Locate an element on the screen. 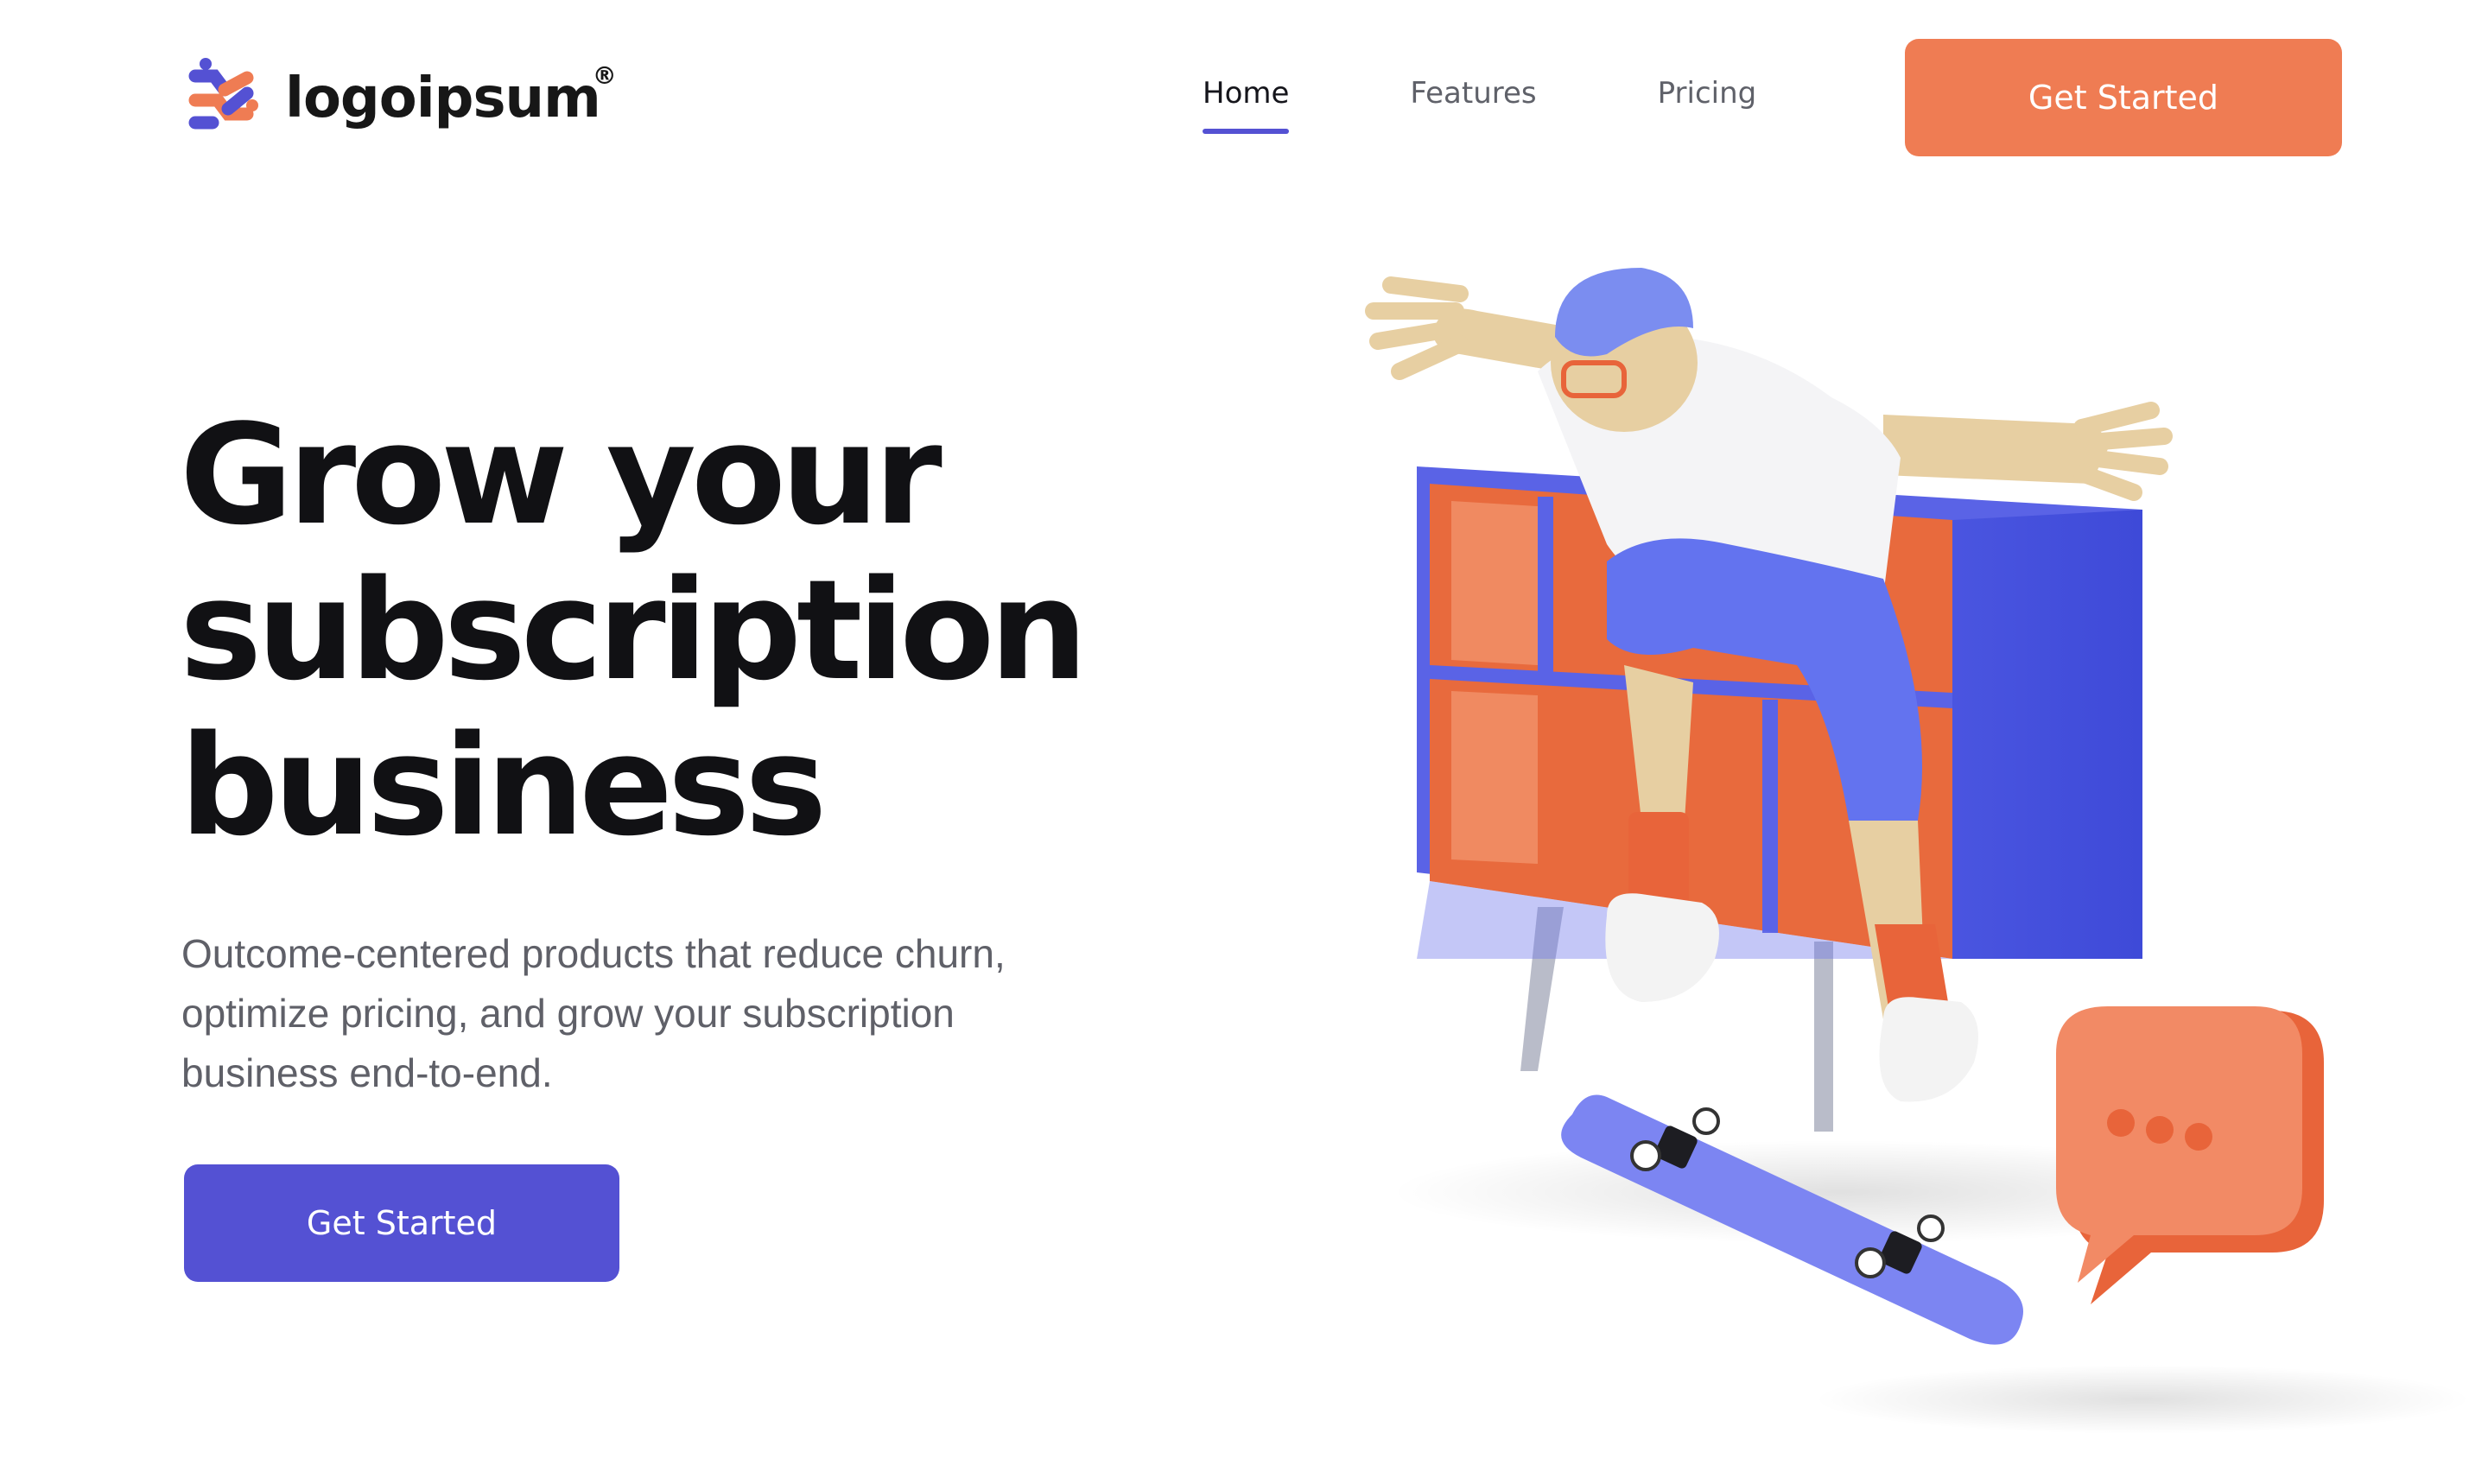 The image size is (2488, 1484). hero-title-line: business is located at coordinates (504, 785).